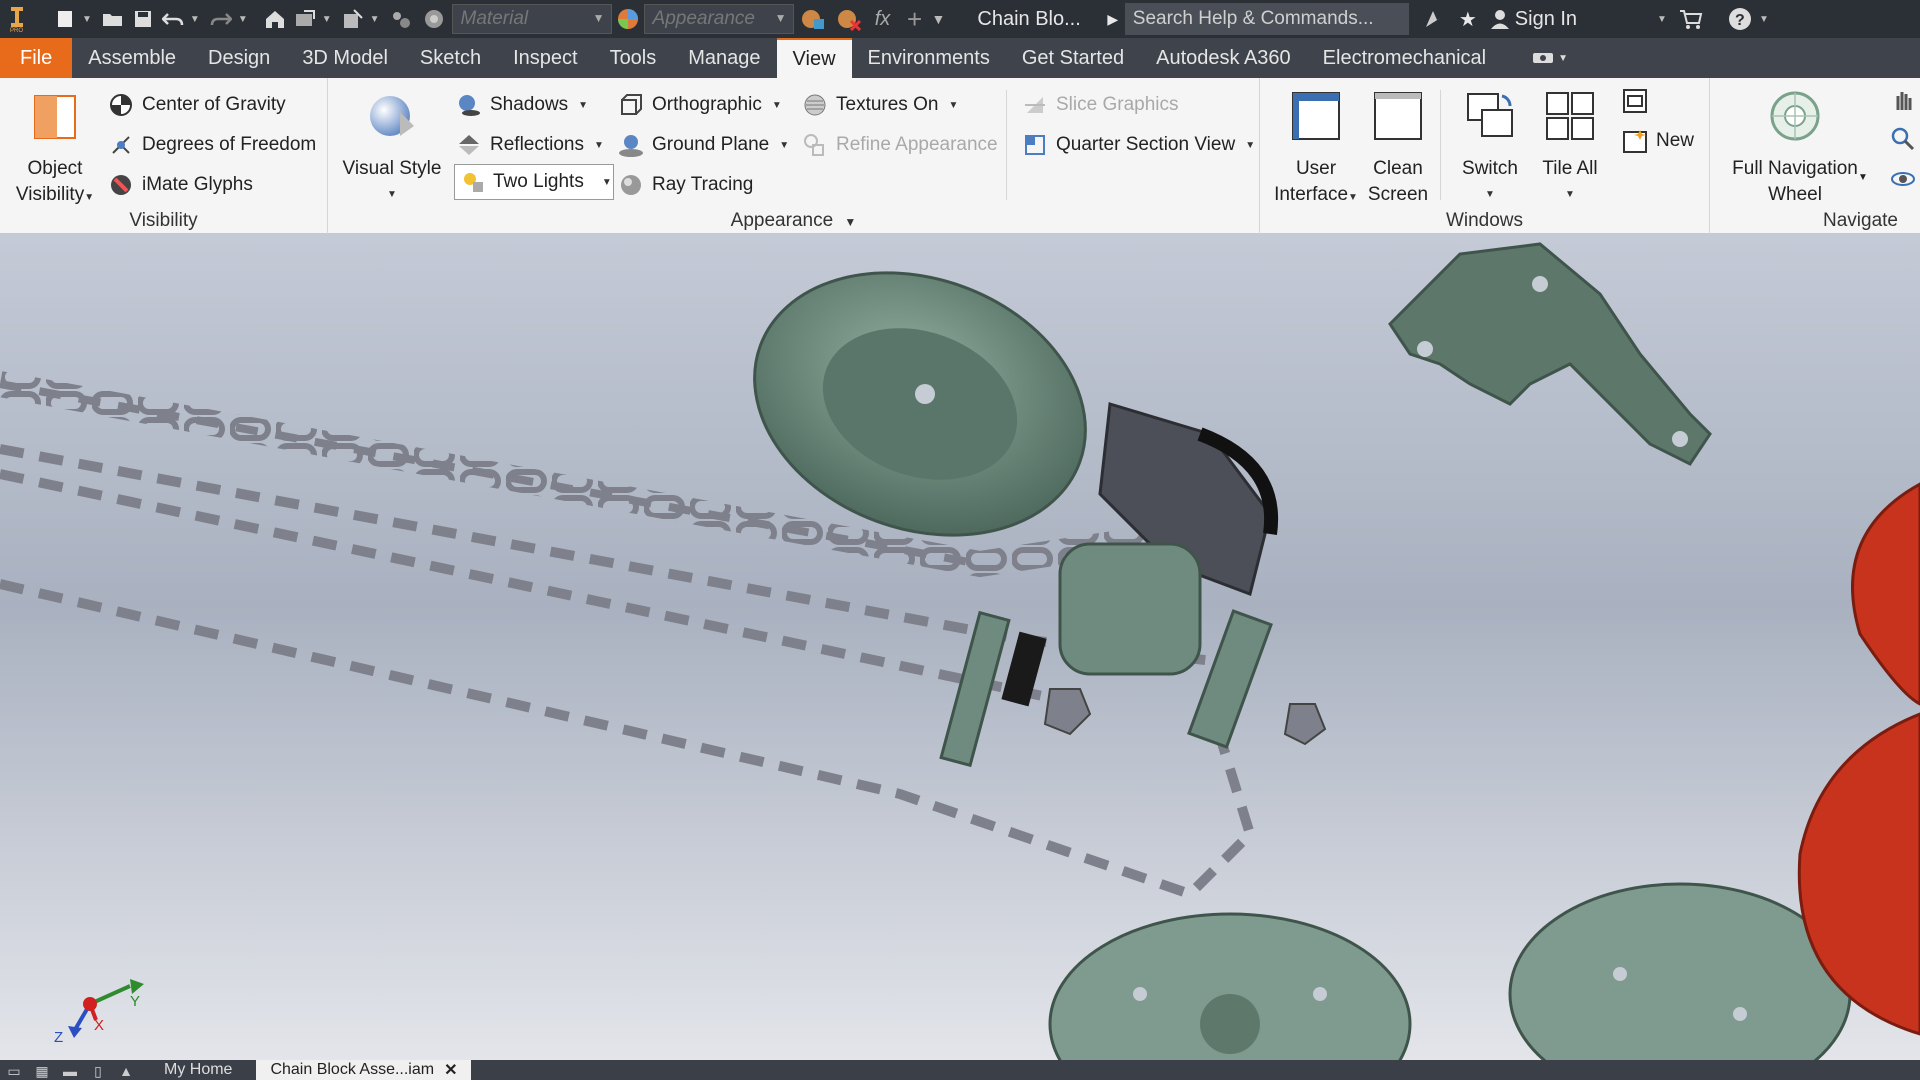 The image size is (1920, 1080). Describe the element at coordinates (173, 19) in the screenshot. I see `undo-icon` at that location.